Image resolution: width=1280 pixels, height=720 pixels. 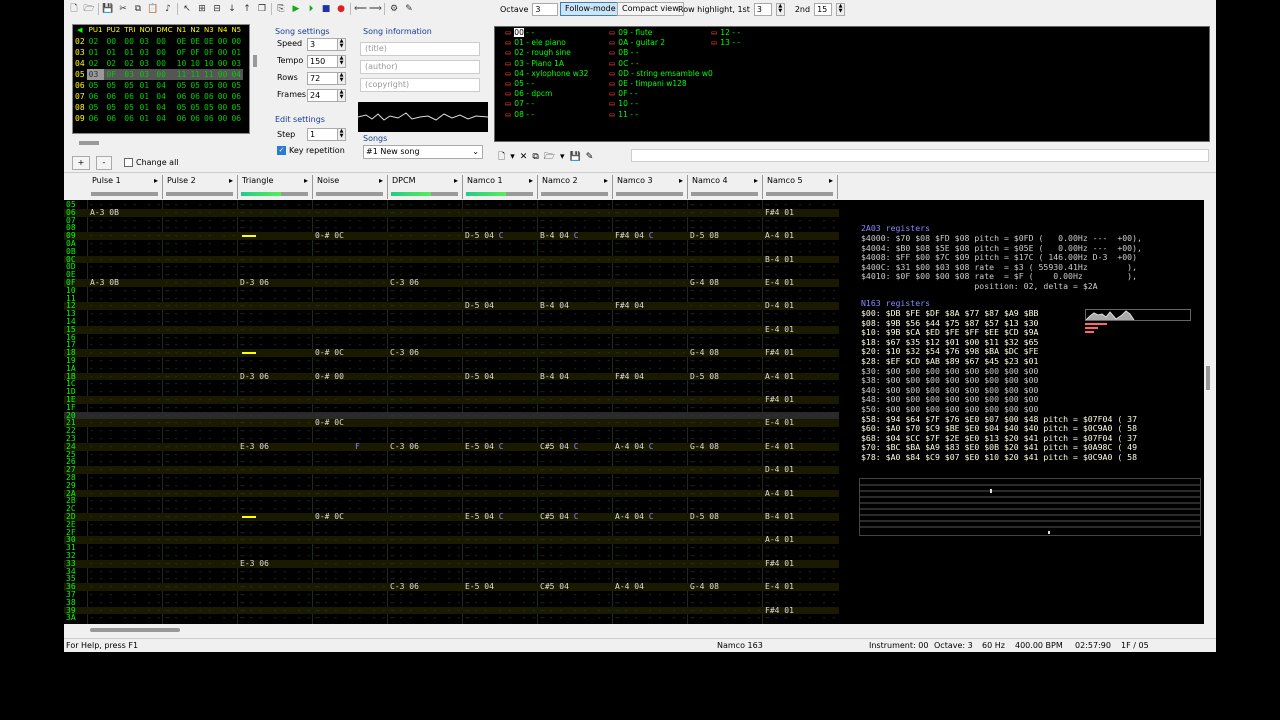 I want to click on frame-cell: 0F, so click(x=195, y=52).